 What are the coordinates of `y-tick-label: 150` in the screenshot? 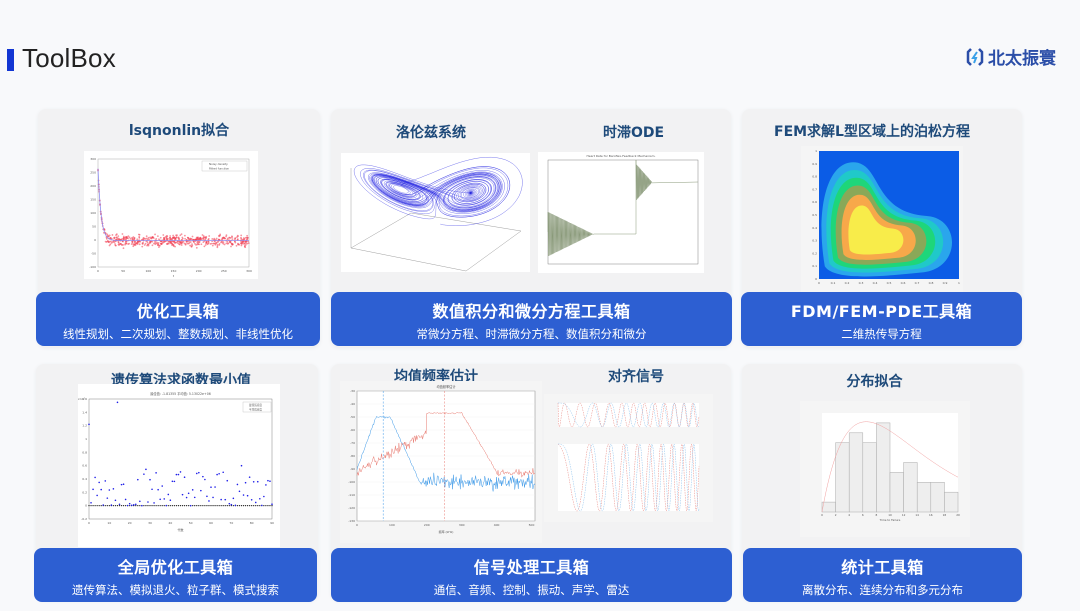 It's located at (93, 200).